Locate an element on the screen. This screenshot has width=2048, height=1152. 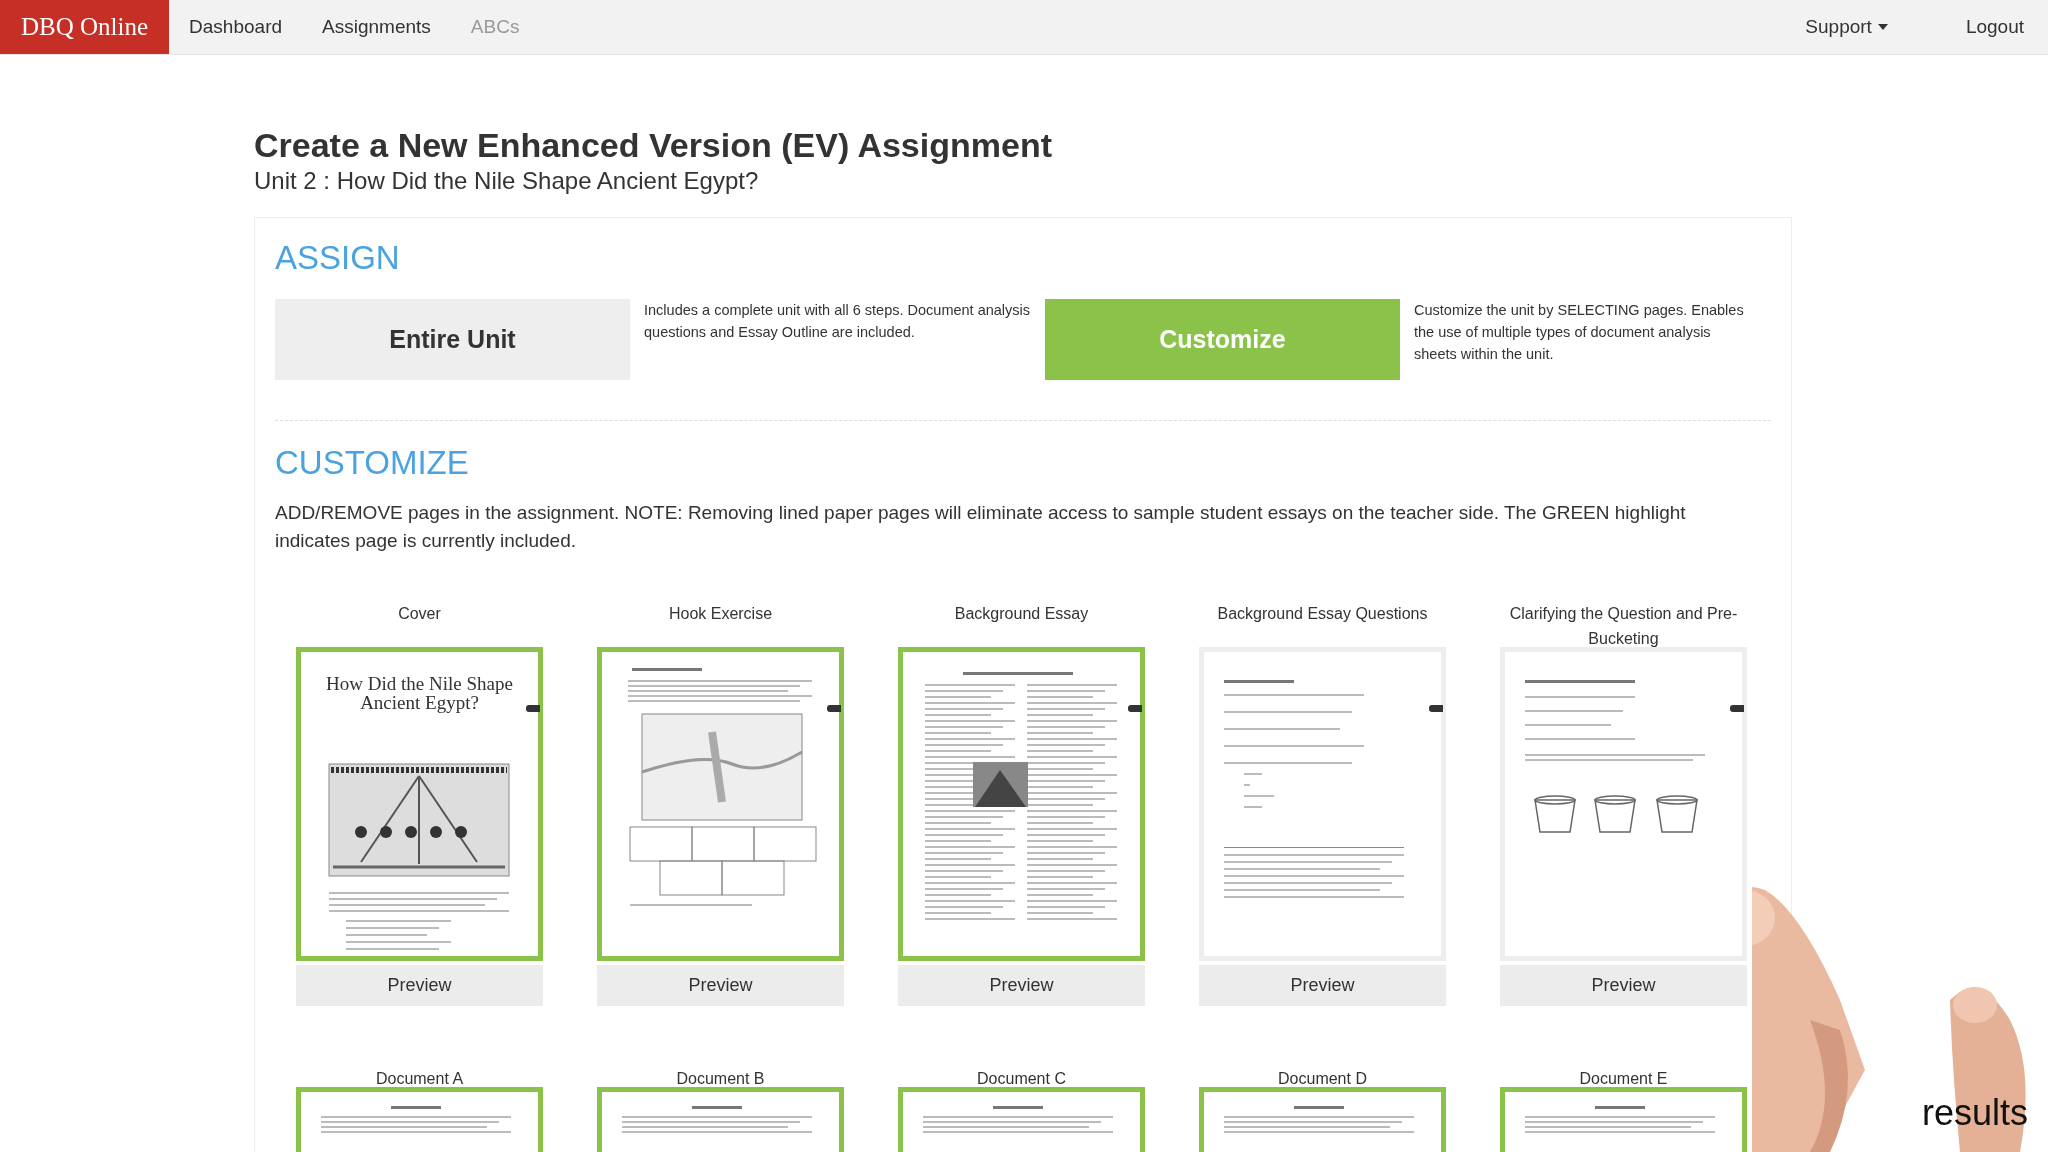
option-description: Includes a complete unit with all 6 steps. Document analysis questions and Essay Outline are included. is located at coordinates (837, 321).